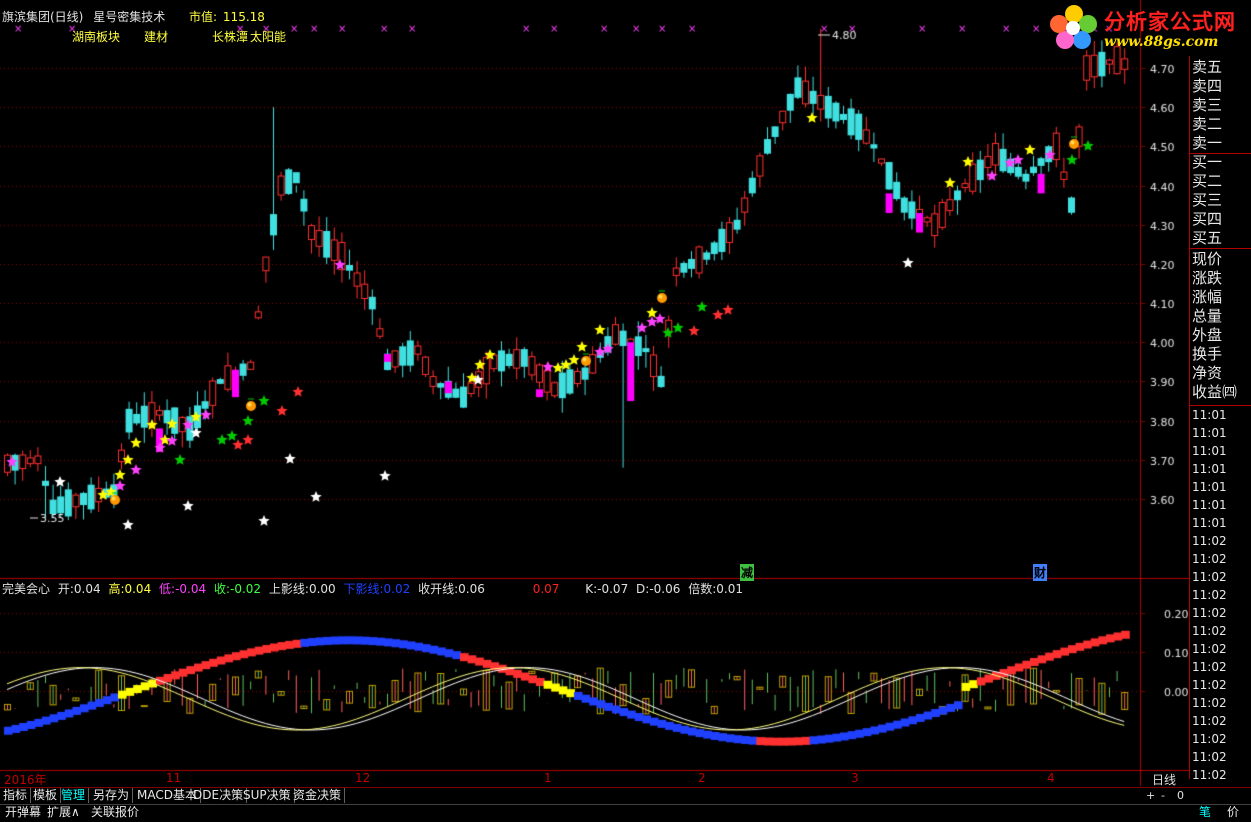 Image resolution: width=1251 pixels, height=822 pixels. I want to click on ind-open-label: 开:, so click(65, 589).